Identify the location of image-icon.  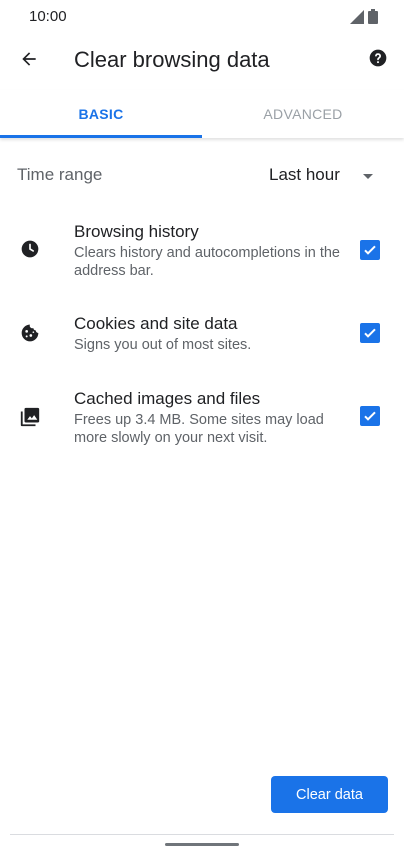
(30, 417).